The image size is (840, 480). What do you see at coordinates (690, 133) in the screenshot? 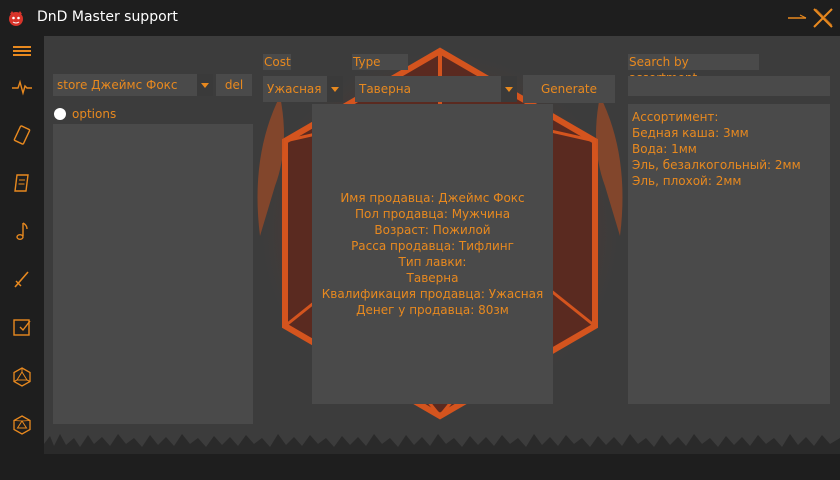
I see `assortment-item: Бедная каша: 3мм` at bounding box center [690, 133].